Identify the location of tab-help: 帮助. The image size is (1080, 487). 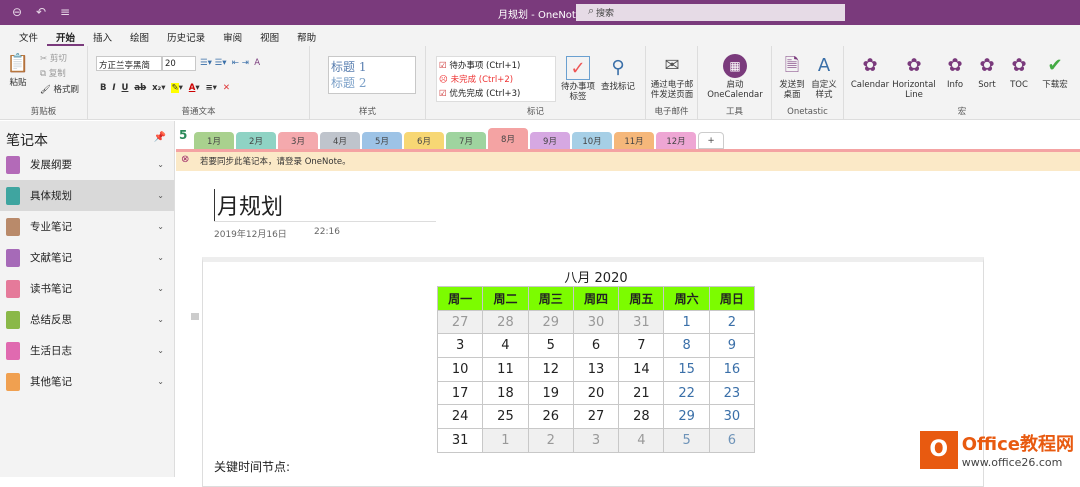
(306, 35).